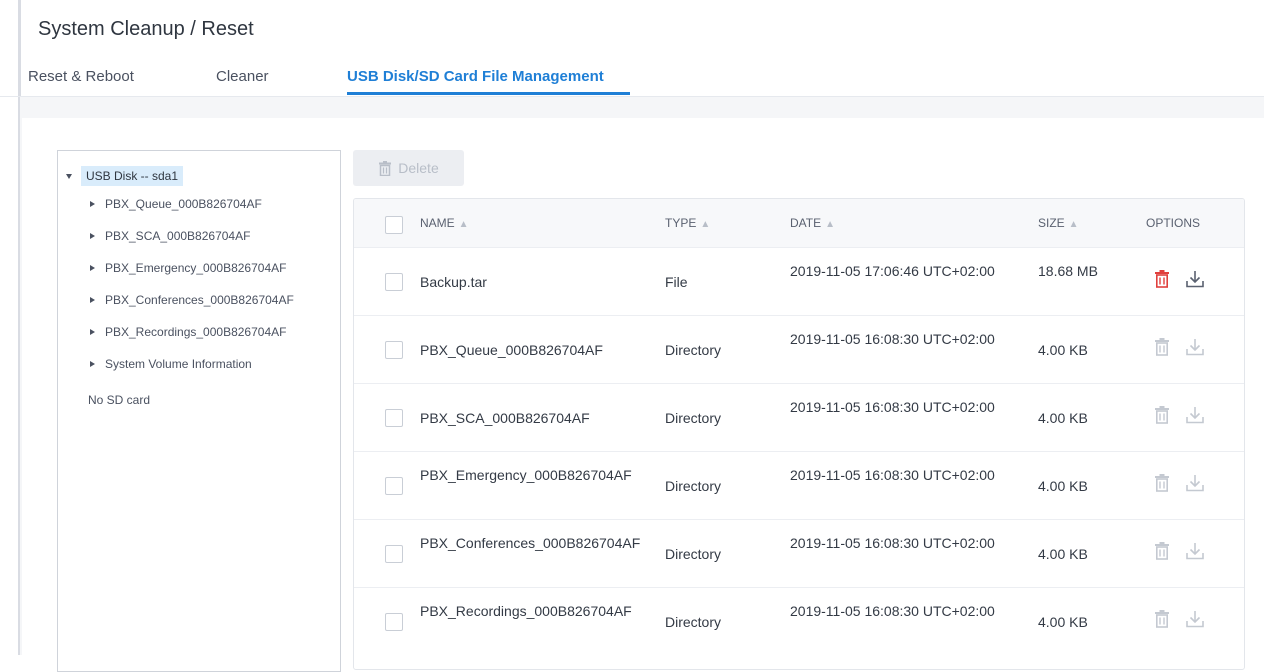 The height and width of the screenshot is (672, 1264). I want to click on delete-button-label: Delete, so click(418, 168).